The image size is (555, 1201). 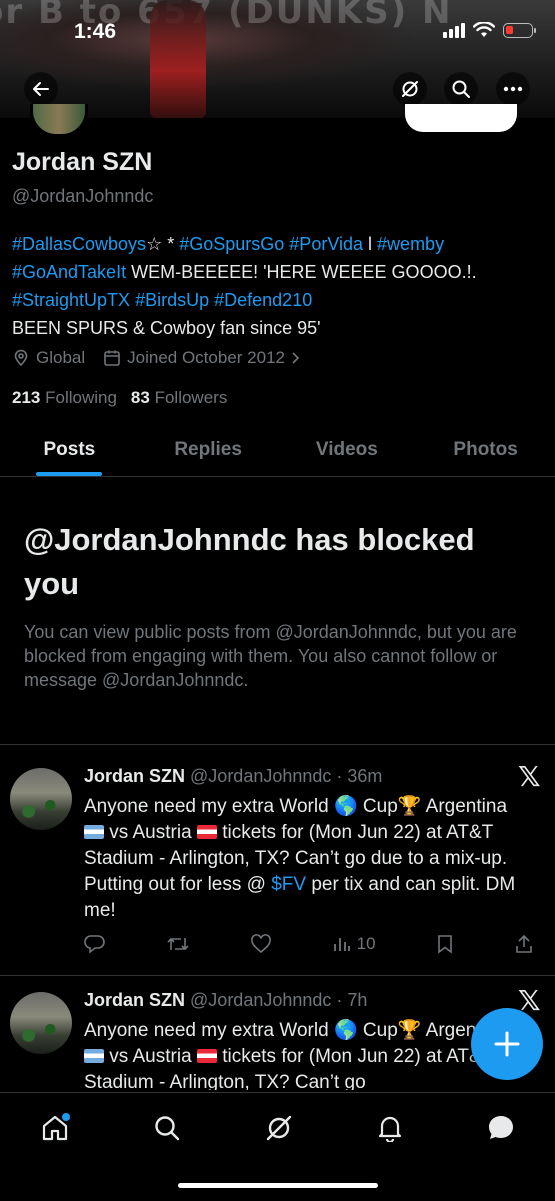 What do you see at coordinates (21, 358) in the screenshot?
I see `location-pin-icon` at bounding box center [21, 358].